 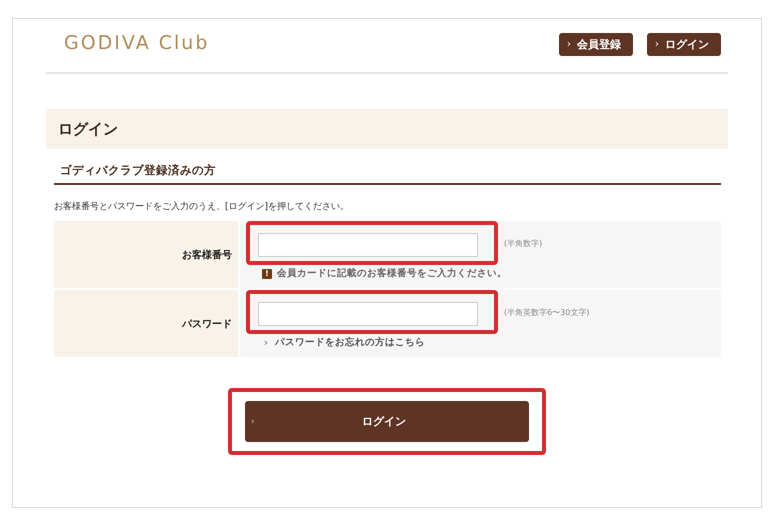 What do you see at coordinates (350, 342) in the screenshot?
I see `forgot-password-link: パスワードをお忘れの方はこちら` at bounding box center [350, 342].